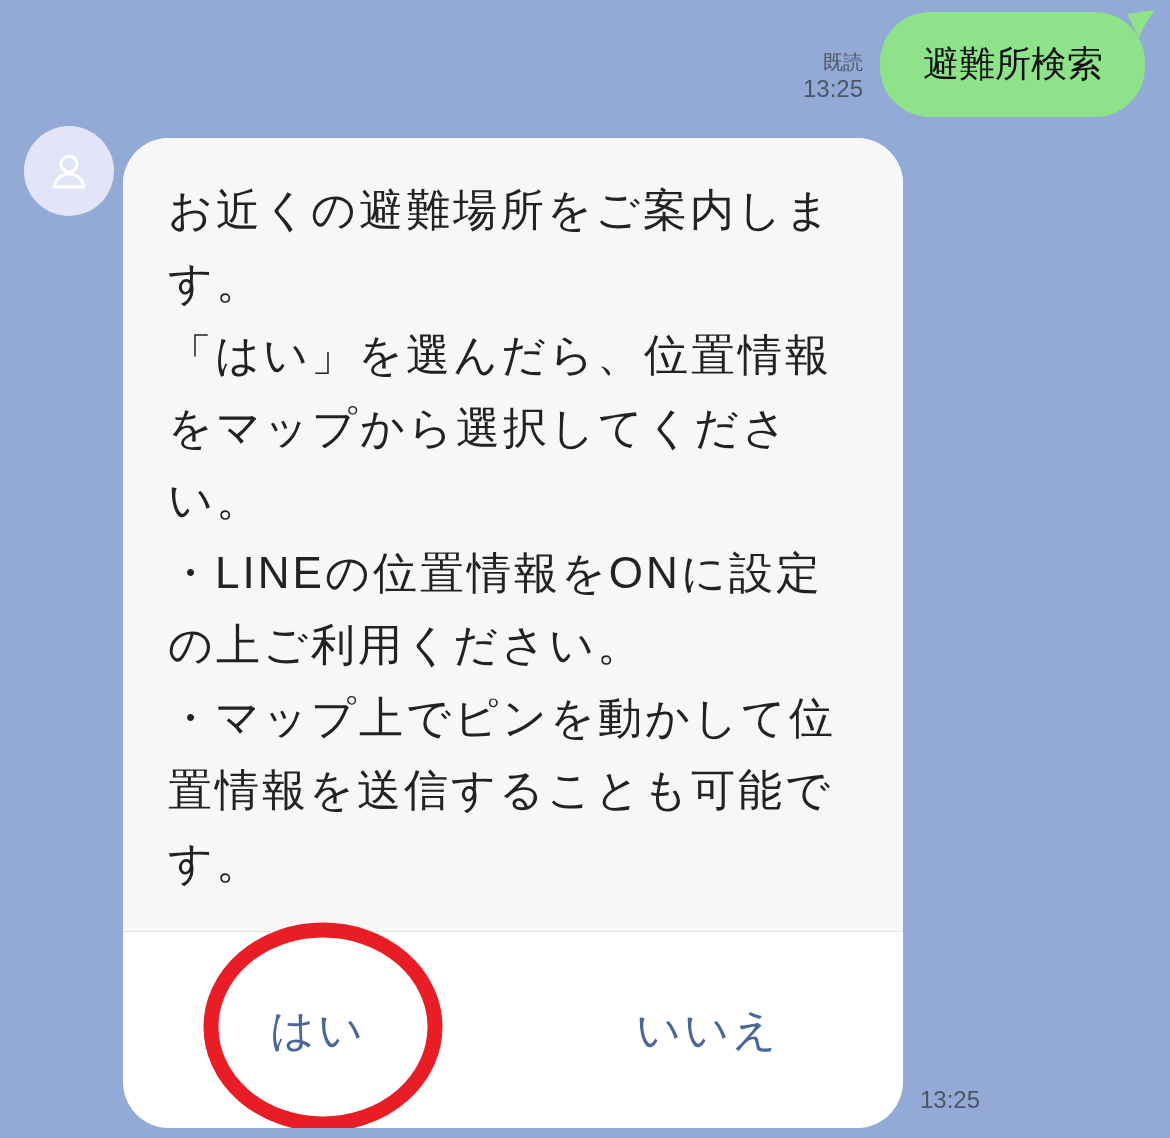 The height and width of the screenshot is (1138, 1170). I want to click on message-paragraph: 「はい」を選んだら、位置情報をマップから選択してください。, so click(500, 427).